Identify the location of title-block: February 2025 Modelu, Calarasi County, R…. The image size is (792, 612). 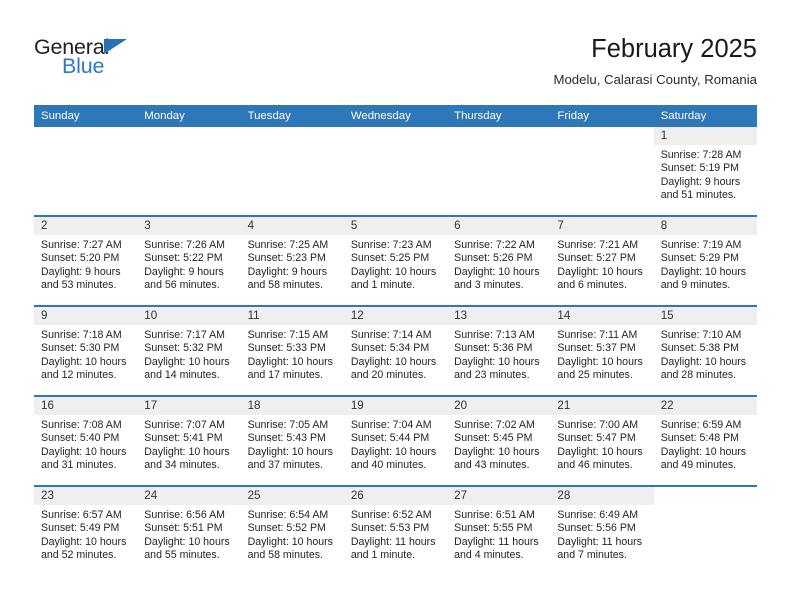
(497, 61).